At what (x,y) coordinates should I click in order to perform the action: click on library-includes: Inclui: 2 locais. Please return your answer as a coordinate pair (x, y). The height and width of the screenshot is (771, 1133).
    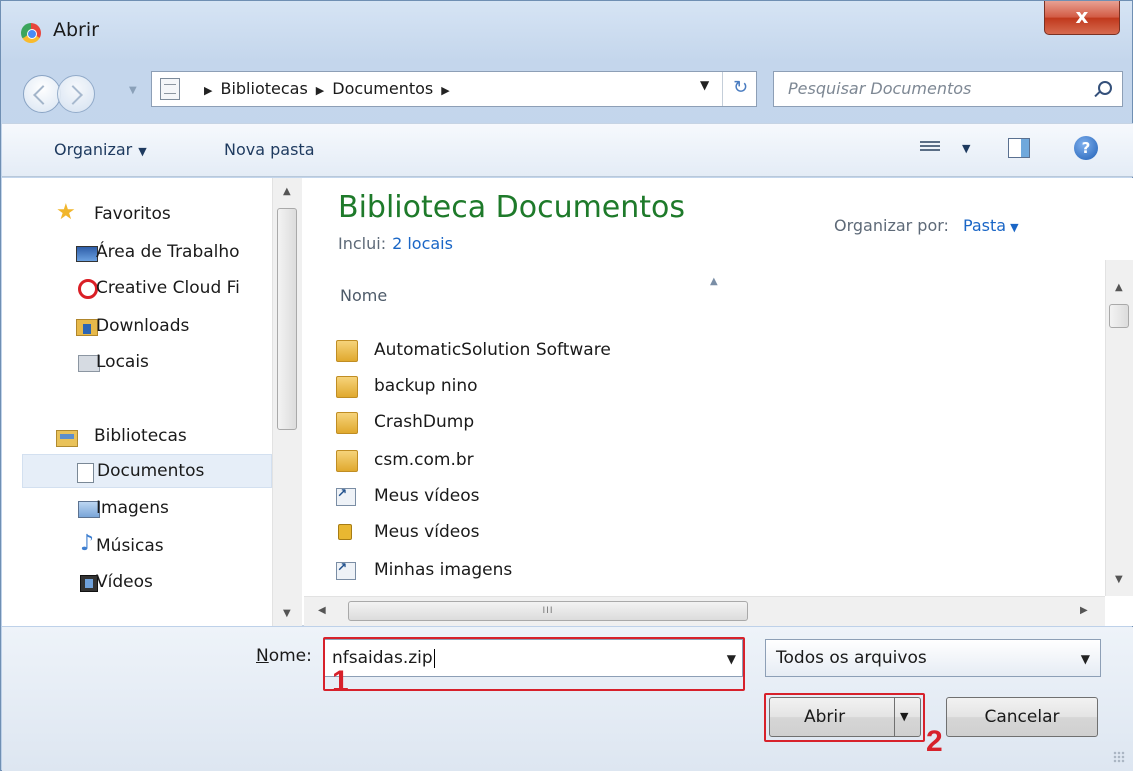
    Looking at the image, I should click on (395, 243).